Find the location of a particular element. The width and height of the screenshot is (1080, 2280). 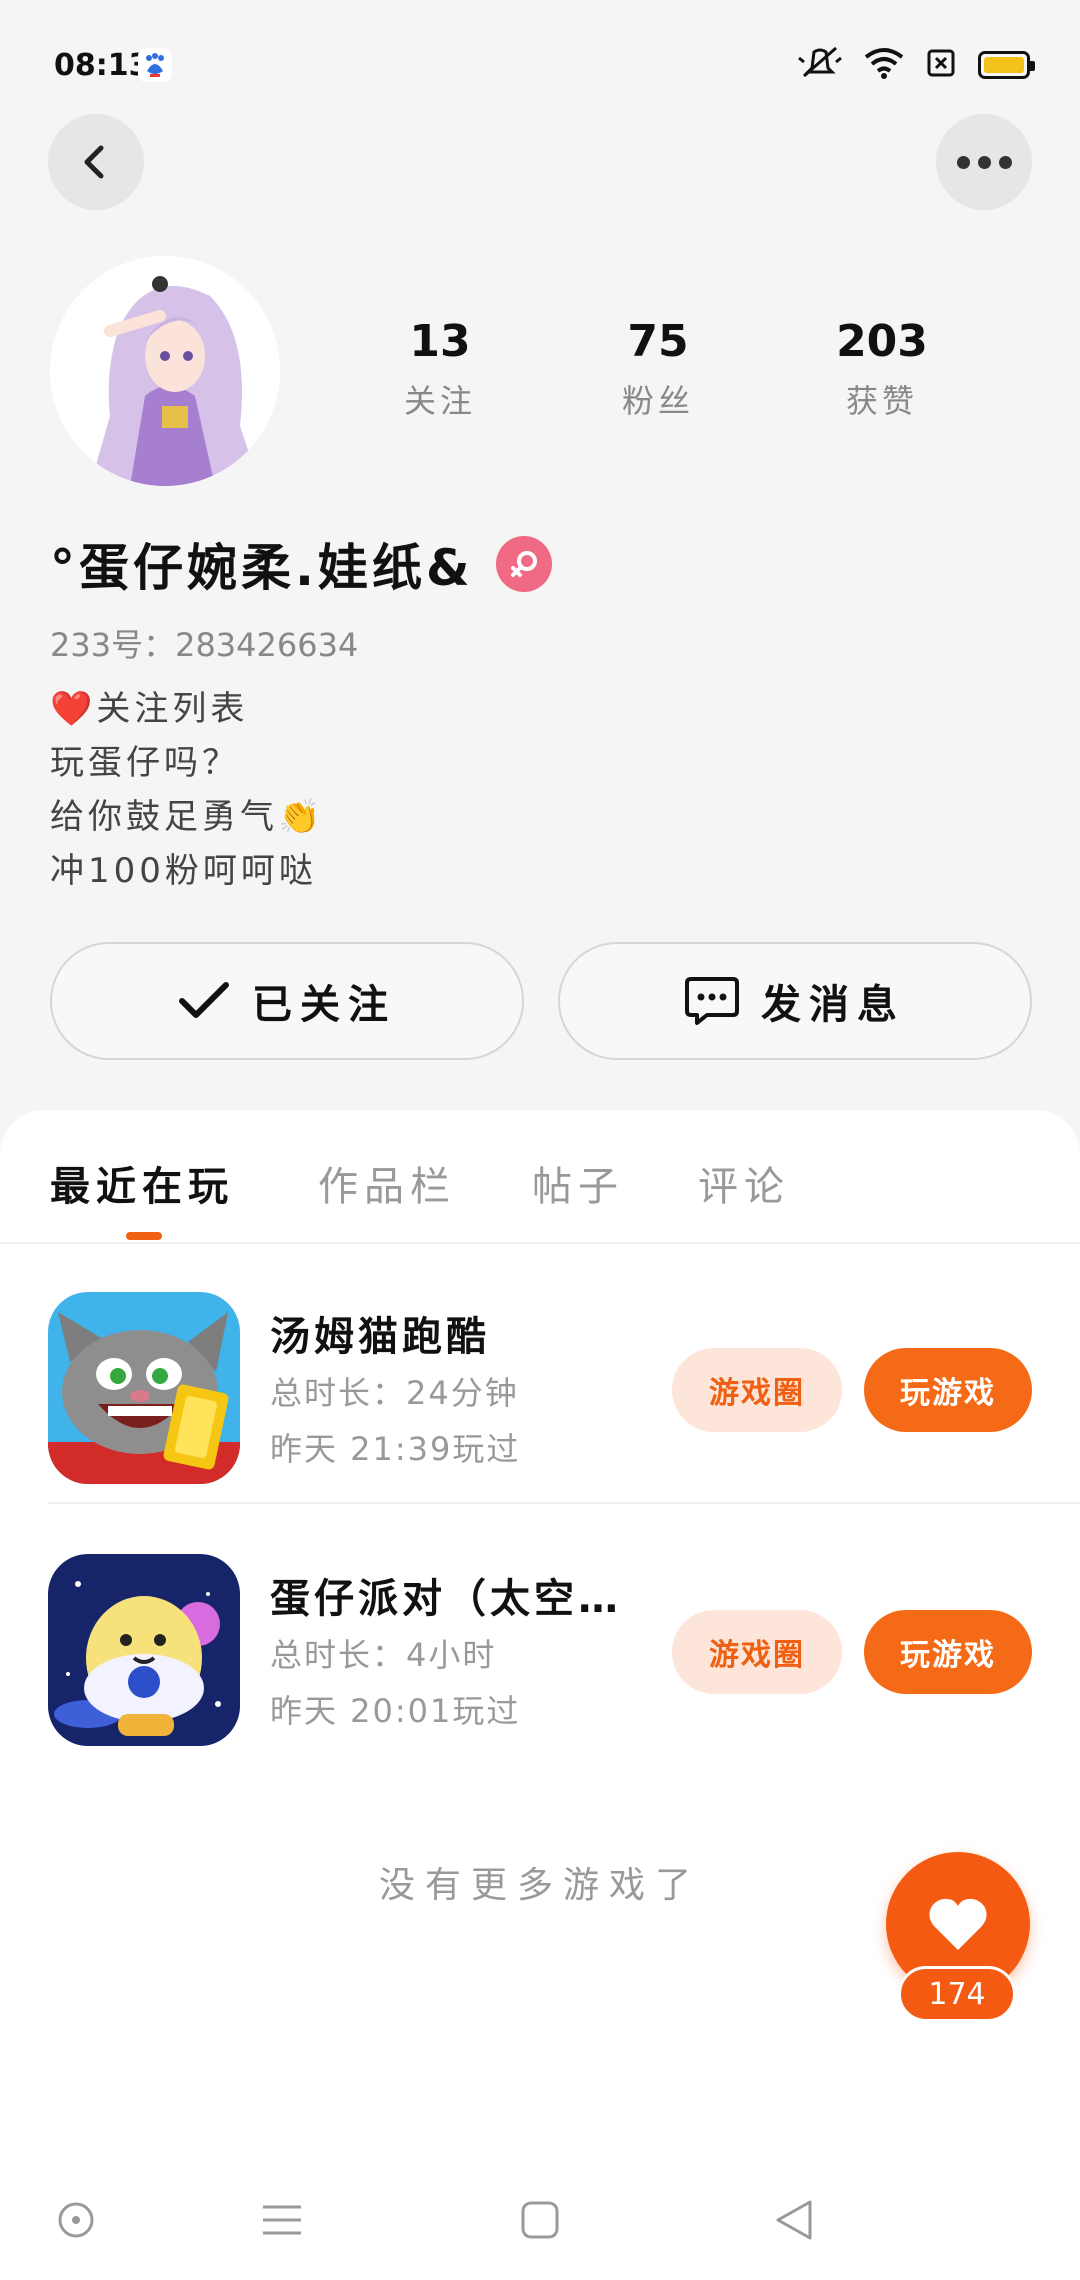

checkmark-icon is located at coordinates (204, 1000).